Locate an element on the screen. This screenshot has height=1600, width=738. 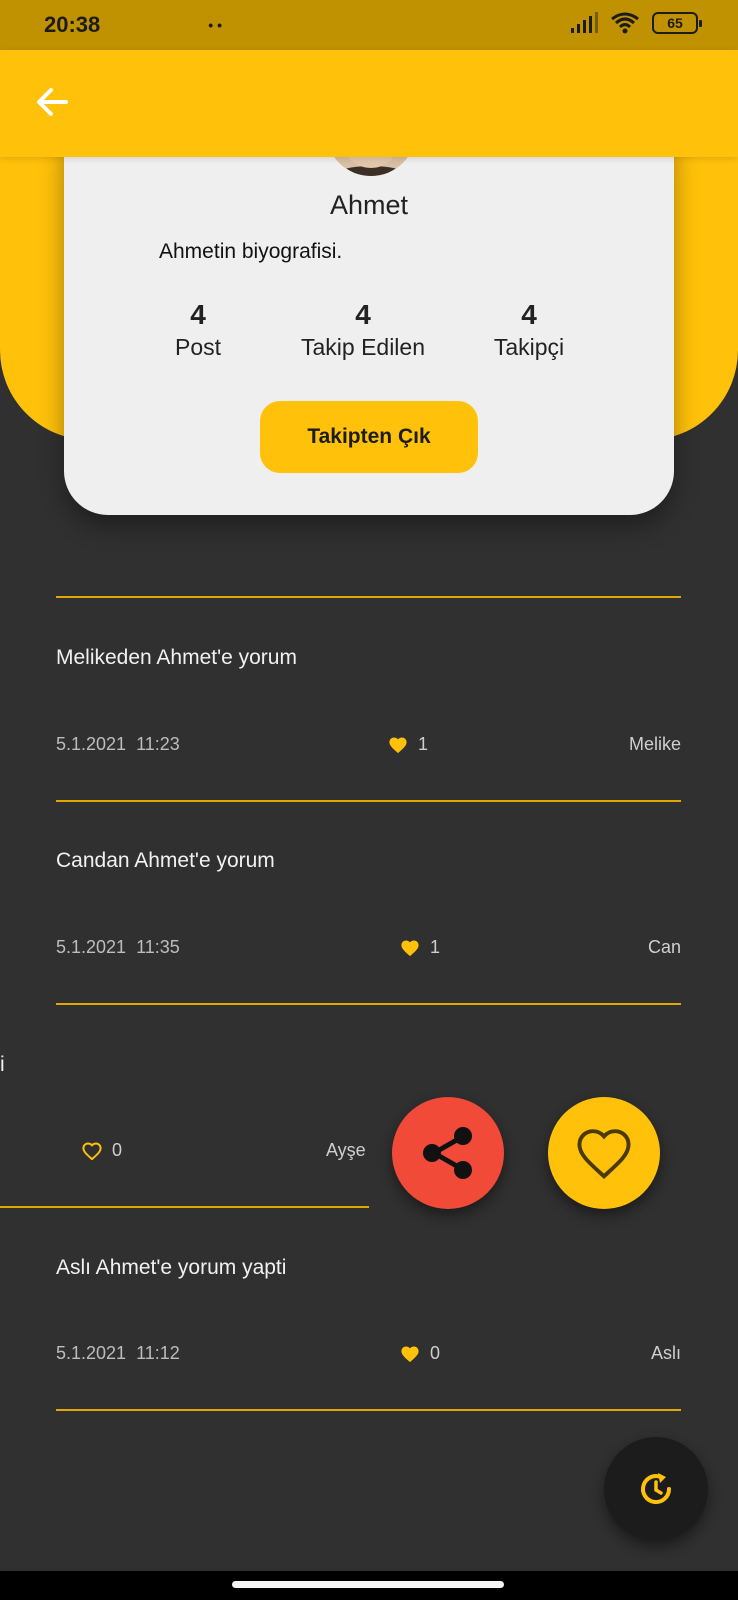
share-button is located at coordinates (448, 1153).